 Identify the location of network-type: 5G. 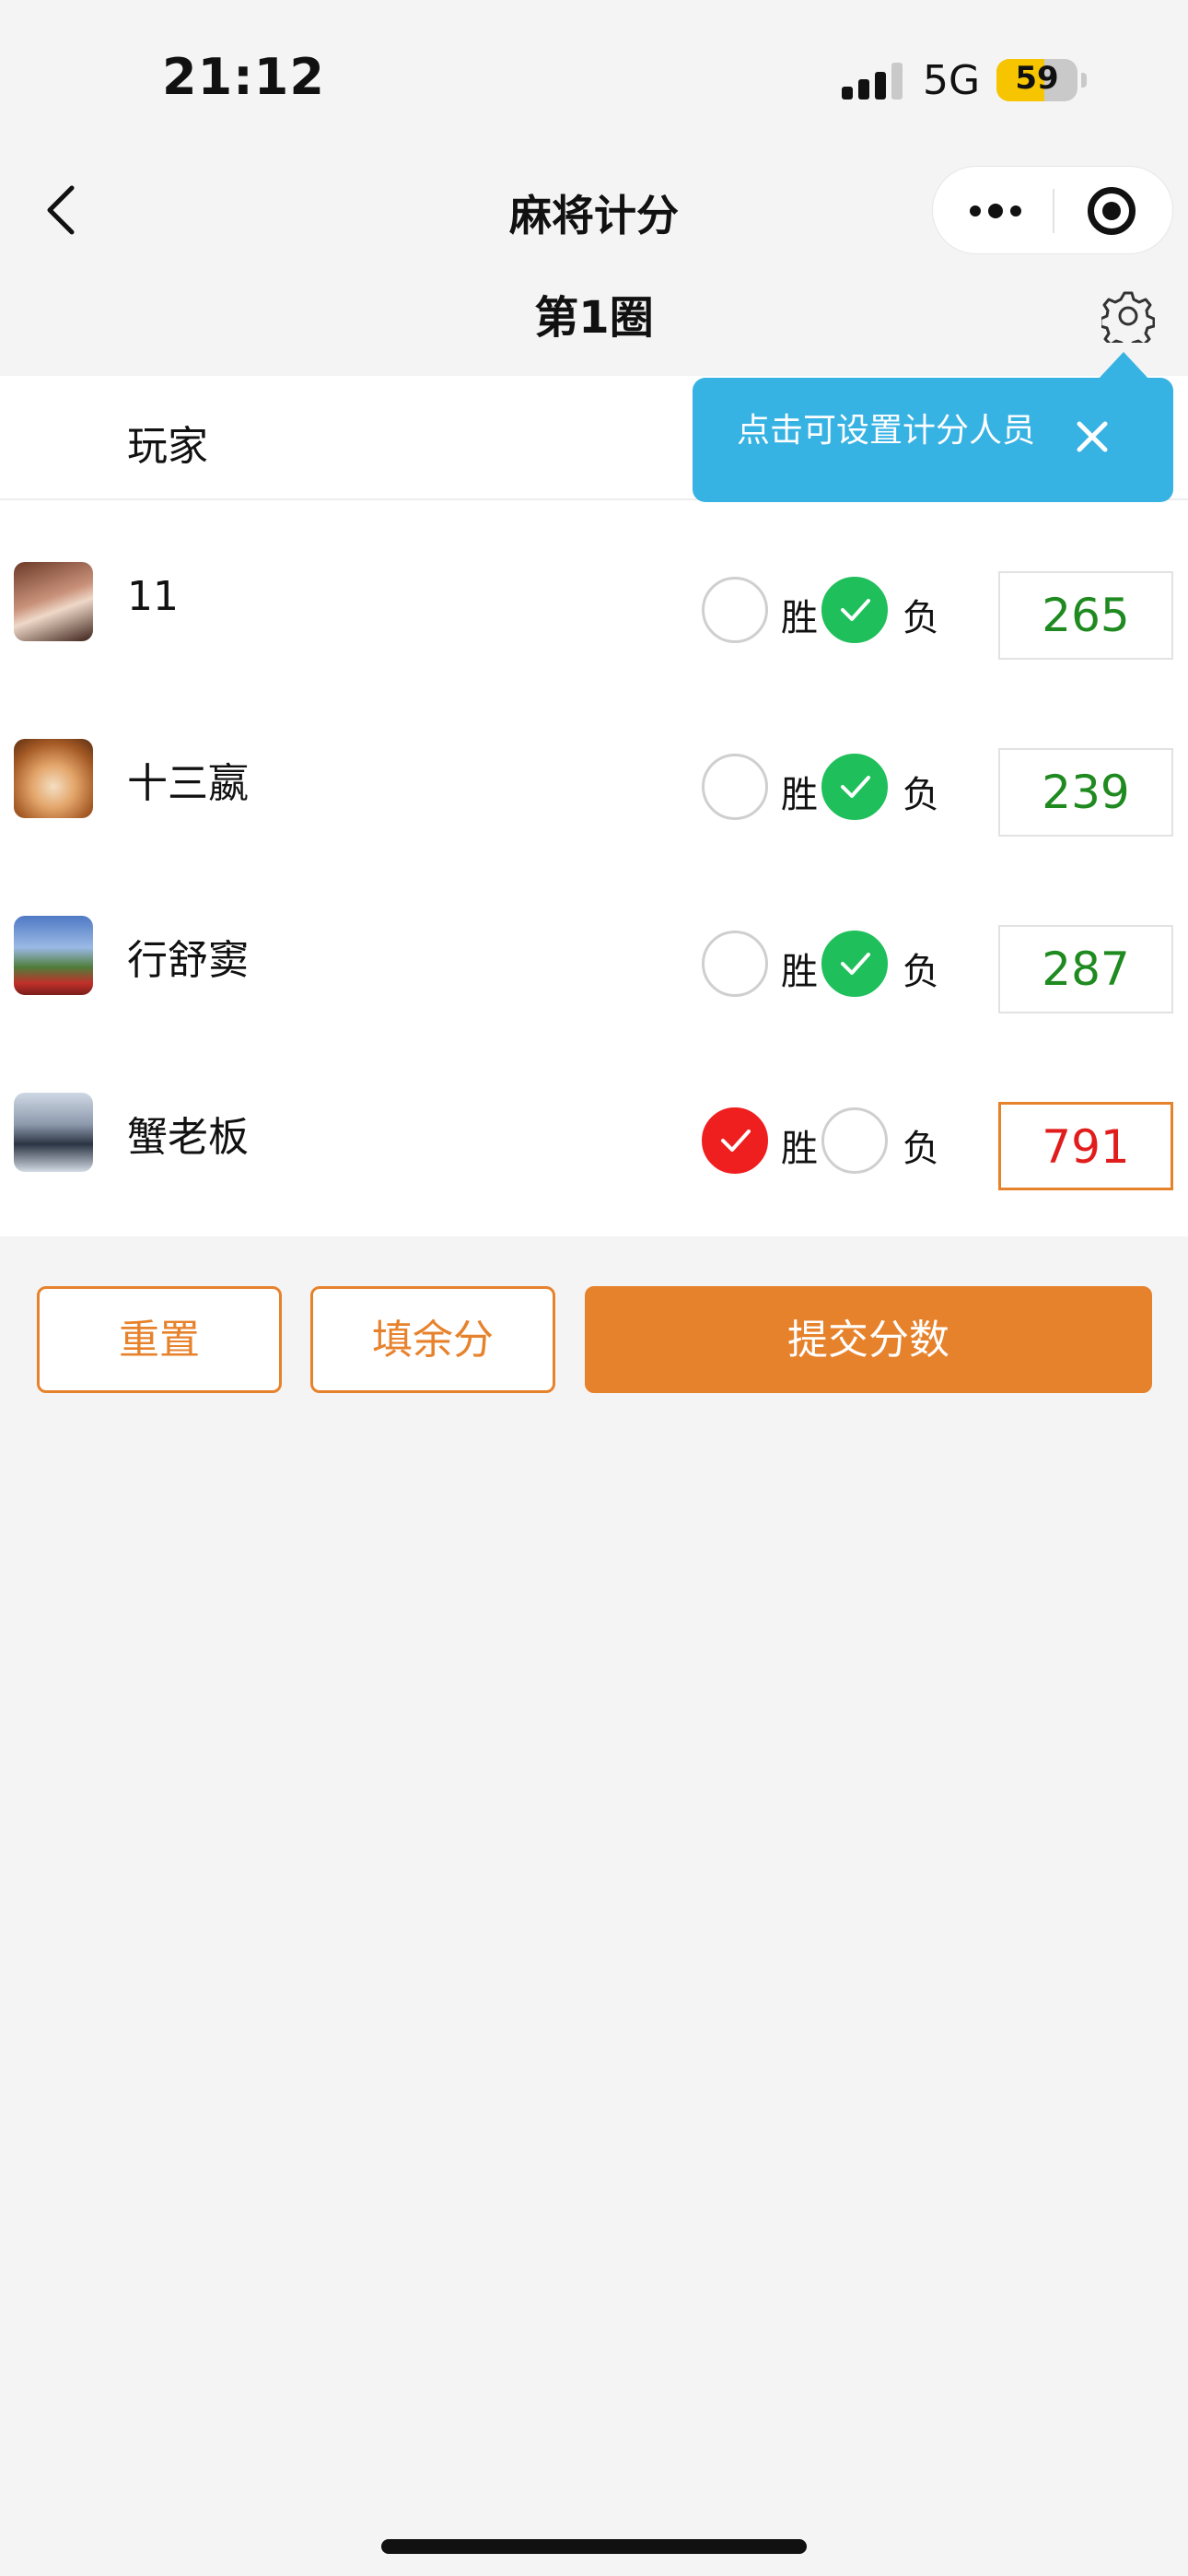
(952, 80).